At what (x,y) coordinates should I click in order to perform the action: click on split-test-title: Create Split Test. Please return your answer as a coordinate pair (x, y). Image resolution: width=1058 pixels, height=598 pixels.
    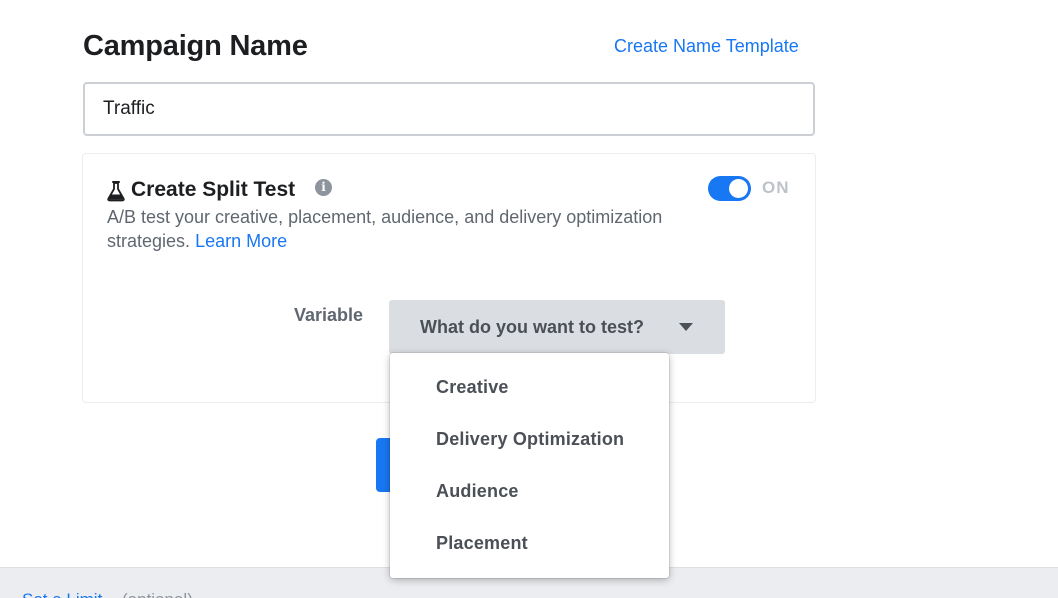
    Looking at the image, I should click on (213, 189).